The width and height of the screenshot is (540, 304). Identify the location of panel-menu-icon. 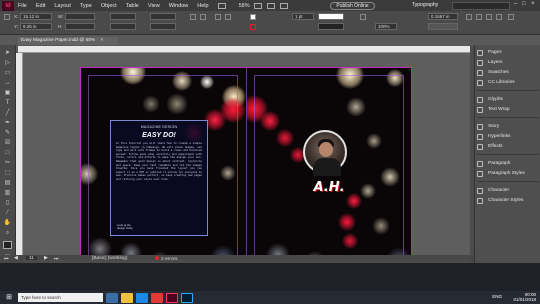
(511, 17).